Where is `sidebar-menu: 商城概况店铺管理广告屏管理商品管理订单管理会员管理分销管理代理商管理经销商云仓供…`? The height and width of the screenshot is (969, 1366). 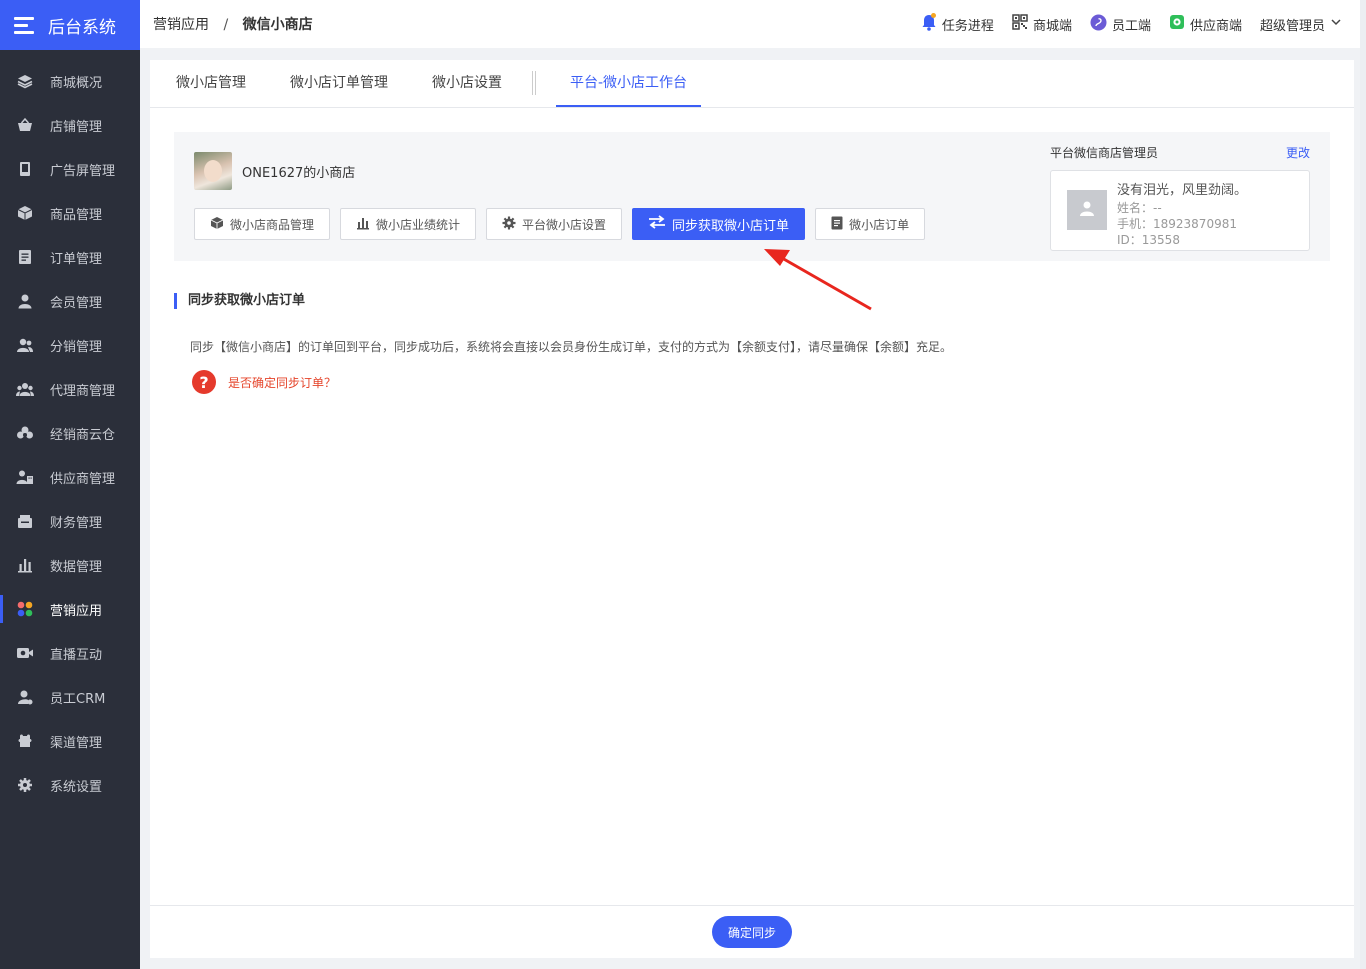
sidebar-menu: 商城概况店铺管理广告屏管理商品管理订单管理会员管理分销管理代理商管理经销商云仓供… is located at coordinates (70, 428).